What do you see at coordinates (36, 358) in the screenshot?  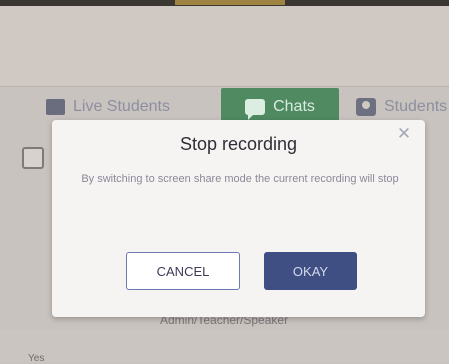 I see `bottom-label: Yes` at bounding box center [36, 358].